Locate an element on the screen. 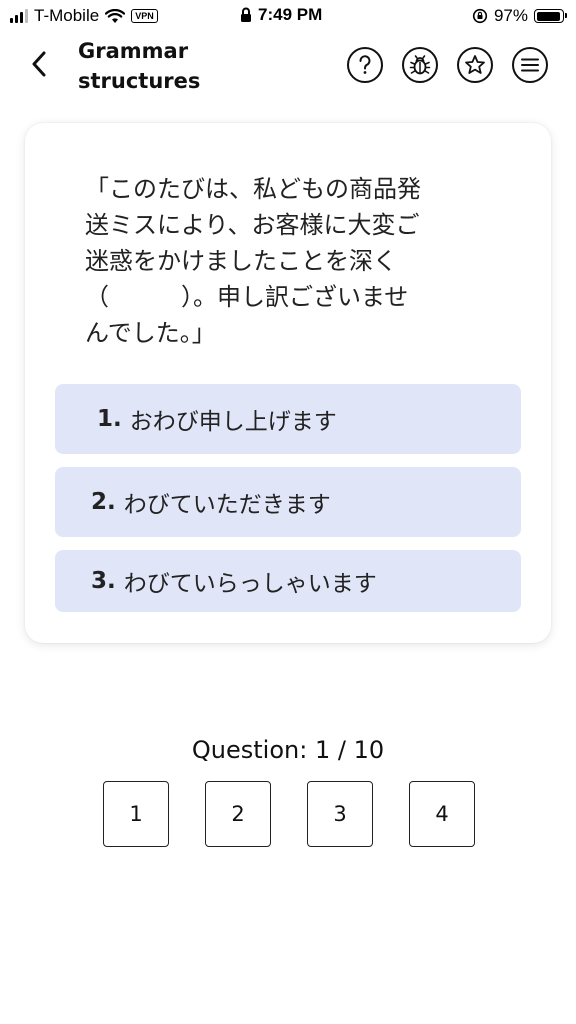  battery-fill is located at coordinates (548, 16).